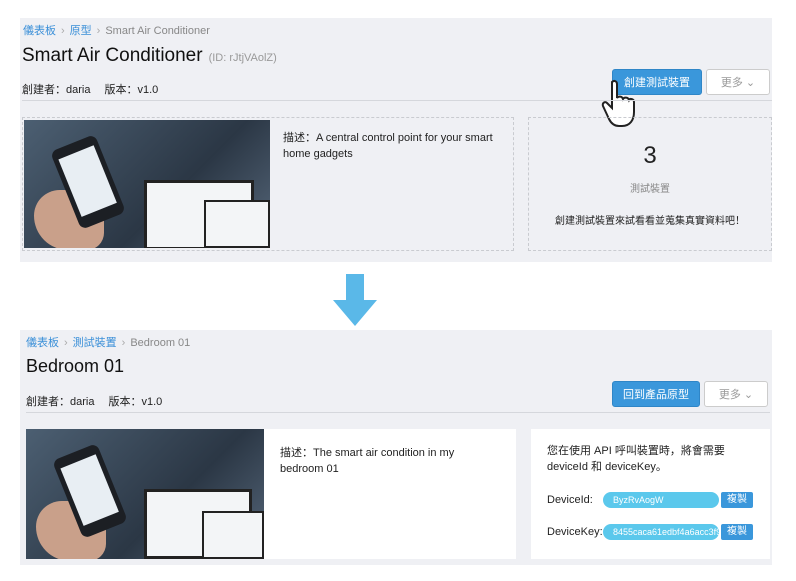 The height and width of the screenshot is (581, 796). What do you see at coordinates (112, 55) in the screenshot?
I see `title-text: Smart Air Conditioner` at bounding box center [112, 55].